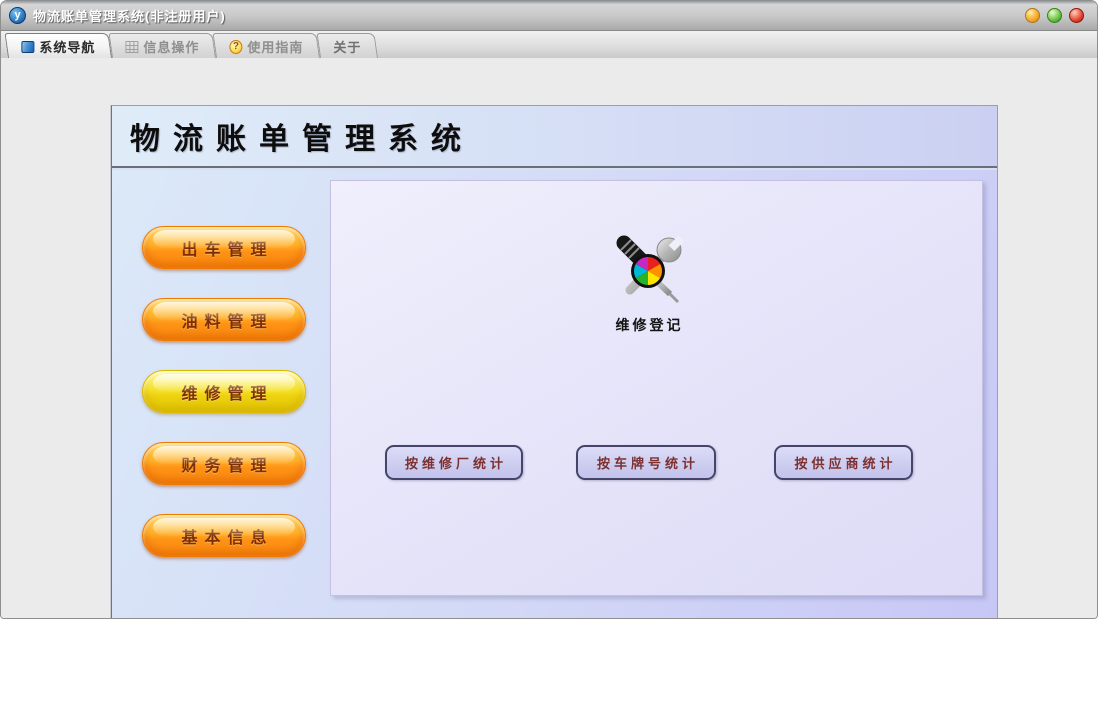 The width and height of the screenshot is (1098, 712). Describe the element at coordinates (28, 46) in the screenshot. I see `monitor-icon` at that location.